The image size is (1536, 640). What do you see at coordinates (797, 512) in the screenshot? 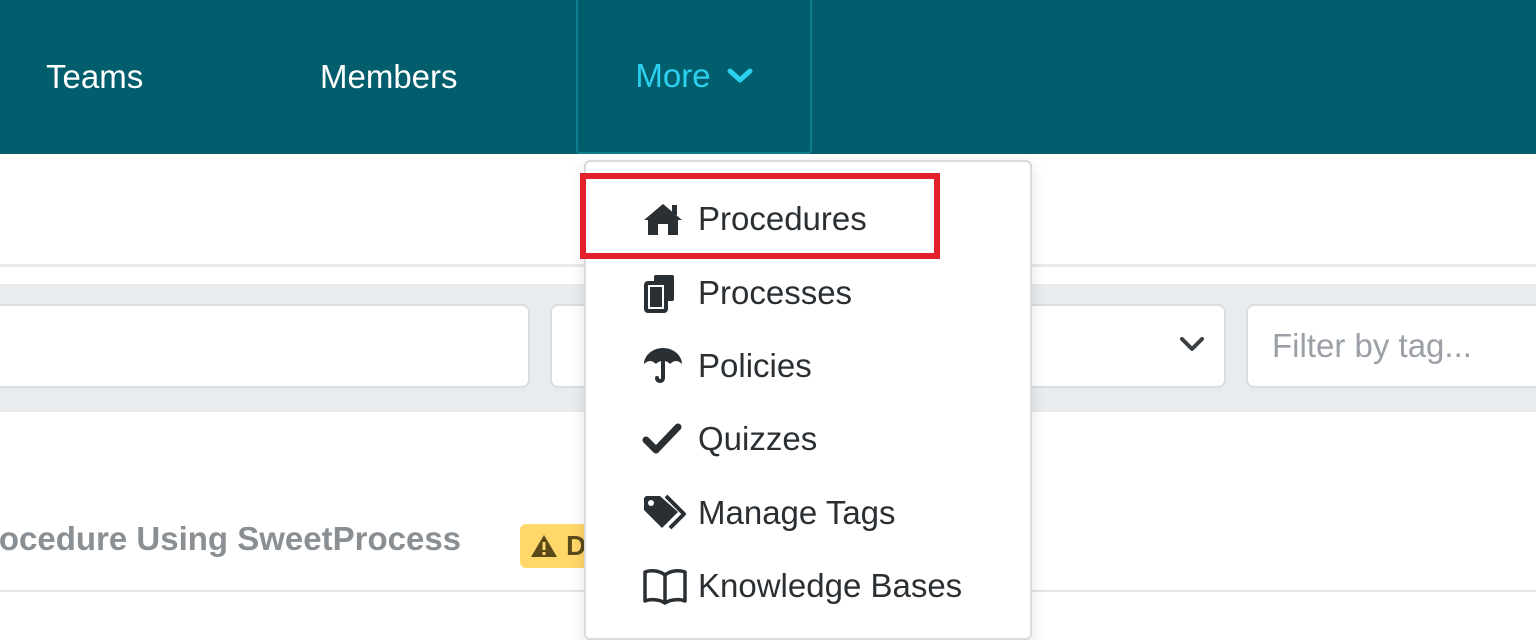
I see `menu-item-label: Manage Tags` at bounding box center [797, 512].